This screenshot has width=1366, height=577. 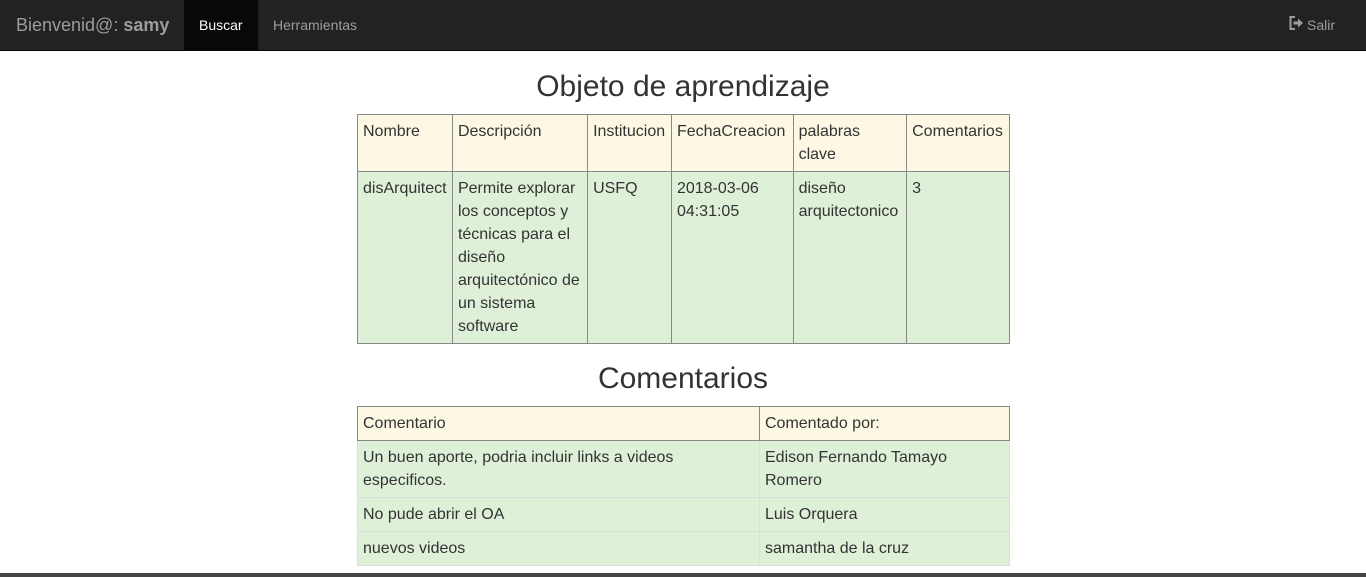 I want to click on column-header-nombre: Nombre, so click(x=405, y=143).